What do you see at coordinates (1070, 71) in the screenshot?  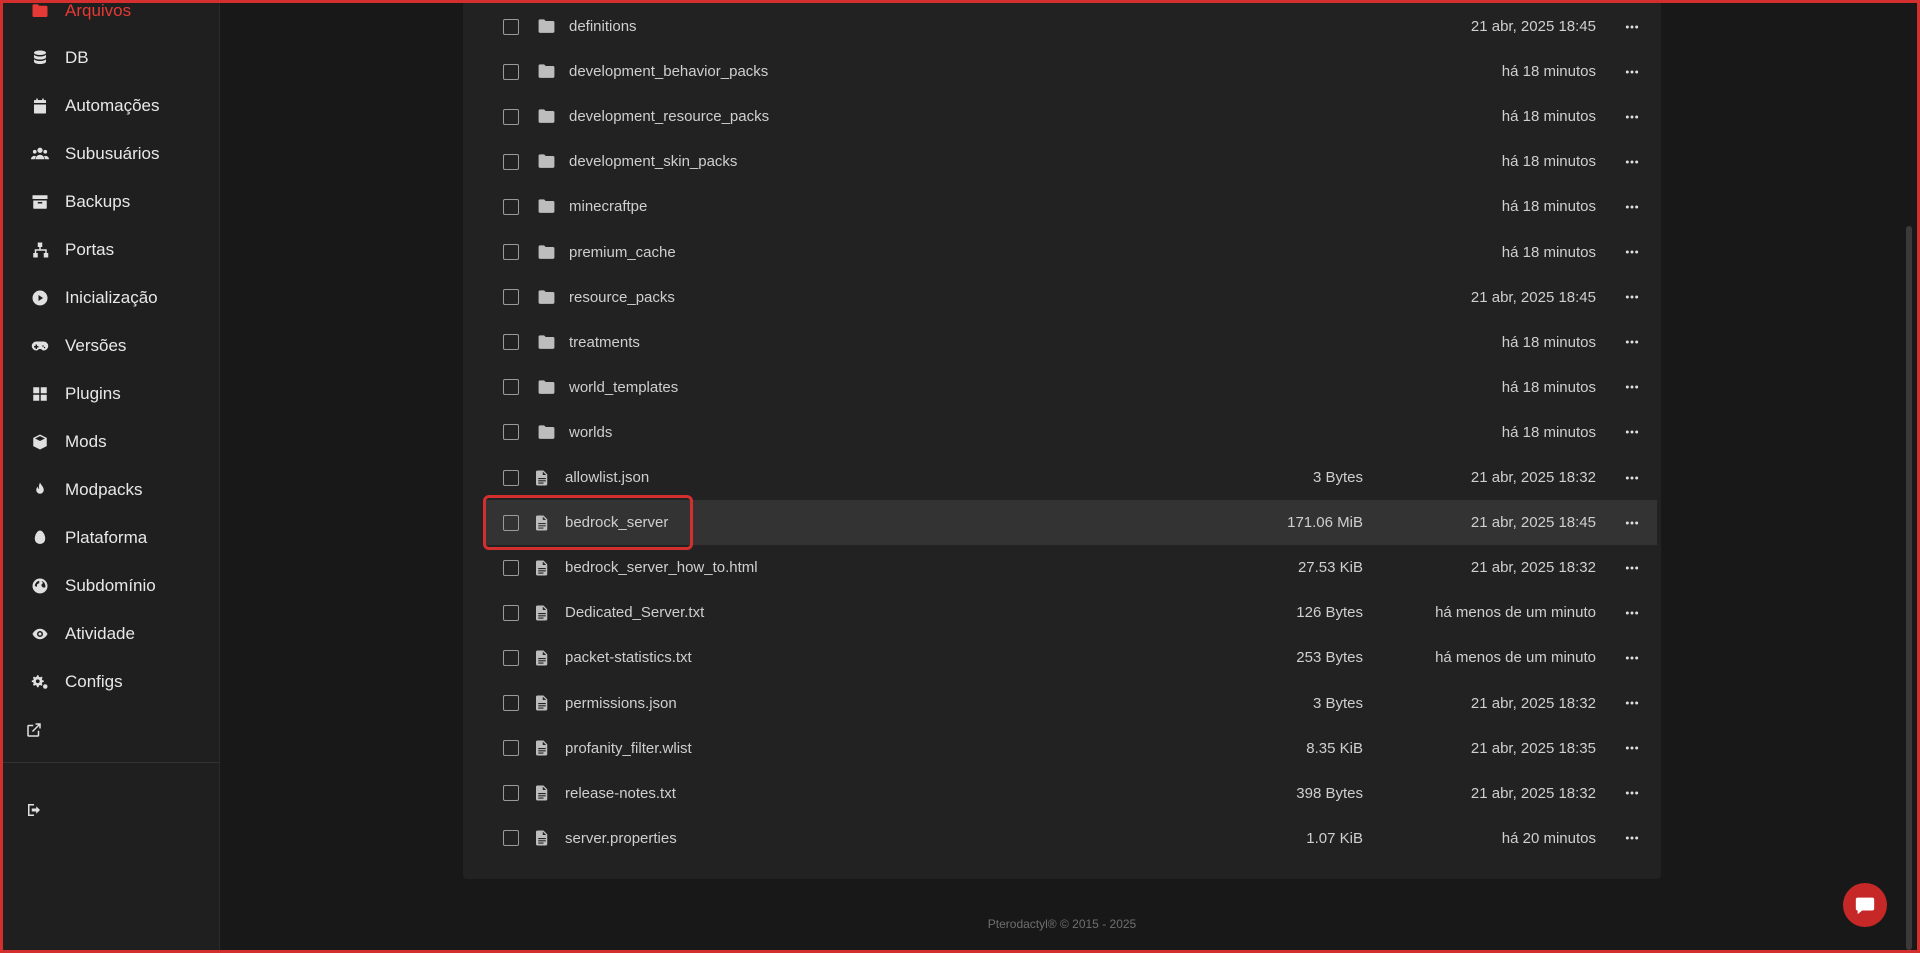 I see `file-row: development_behavior_packs há 18 minutos` at bounding box center [1070, 71].